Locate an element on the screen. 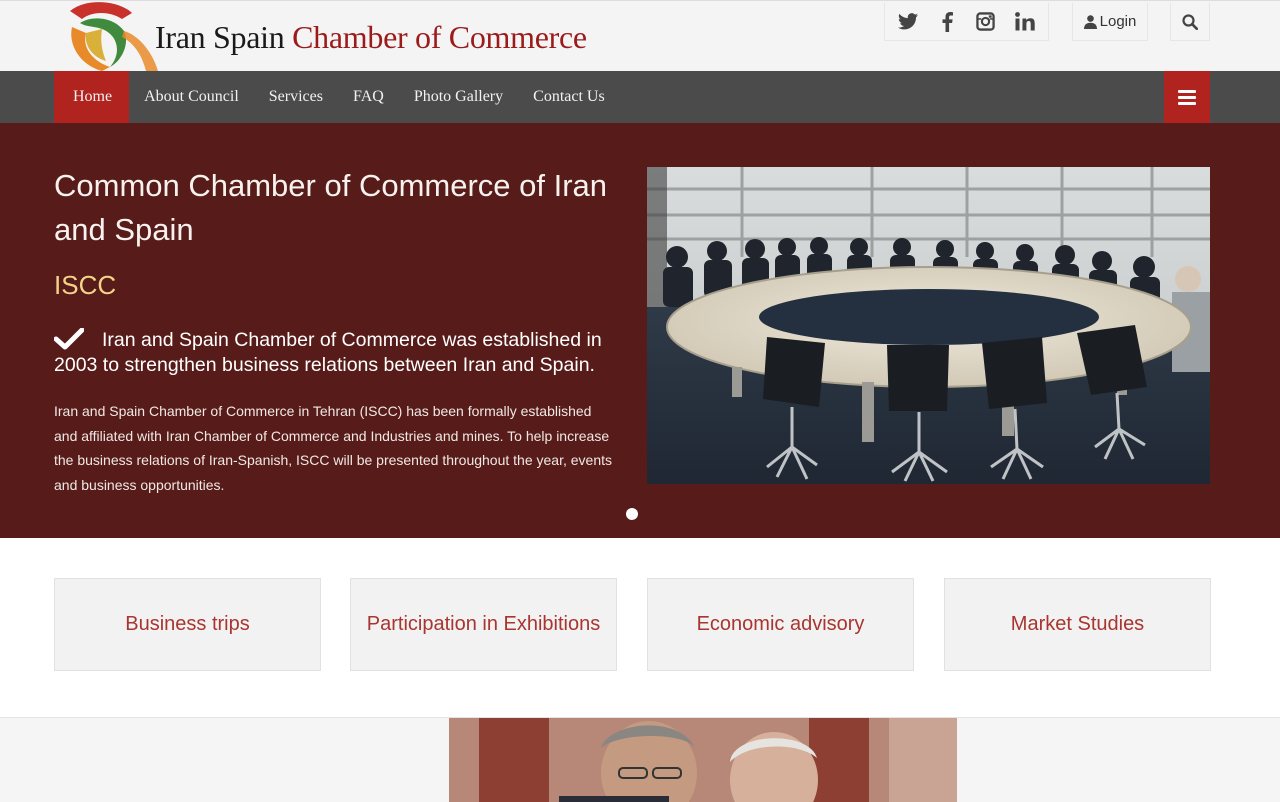 The height and width of the screenshot is (802, 1280). site-title-part2: Chamber of Commerce is located at coordinates (439, 37).